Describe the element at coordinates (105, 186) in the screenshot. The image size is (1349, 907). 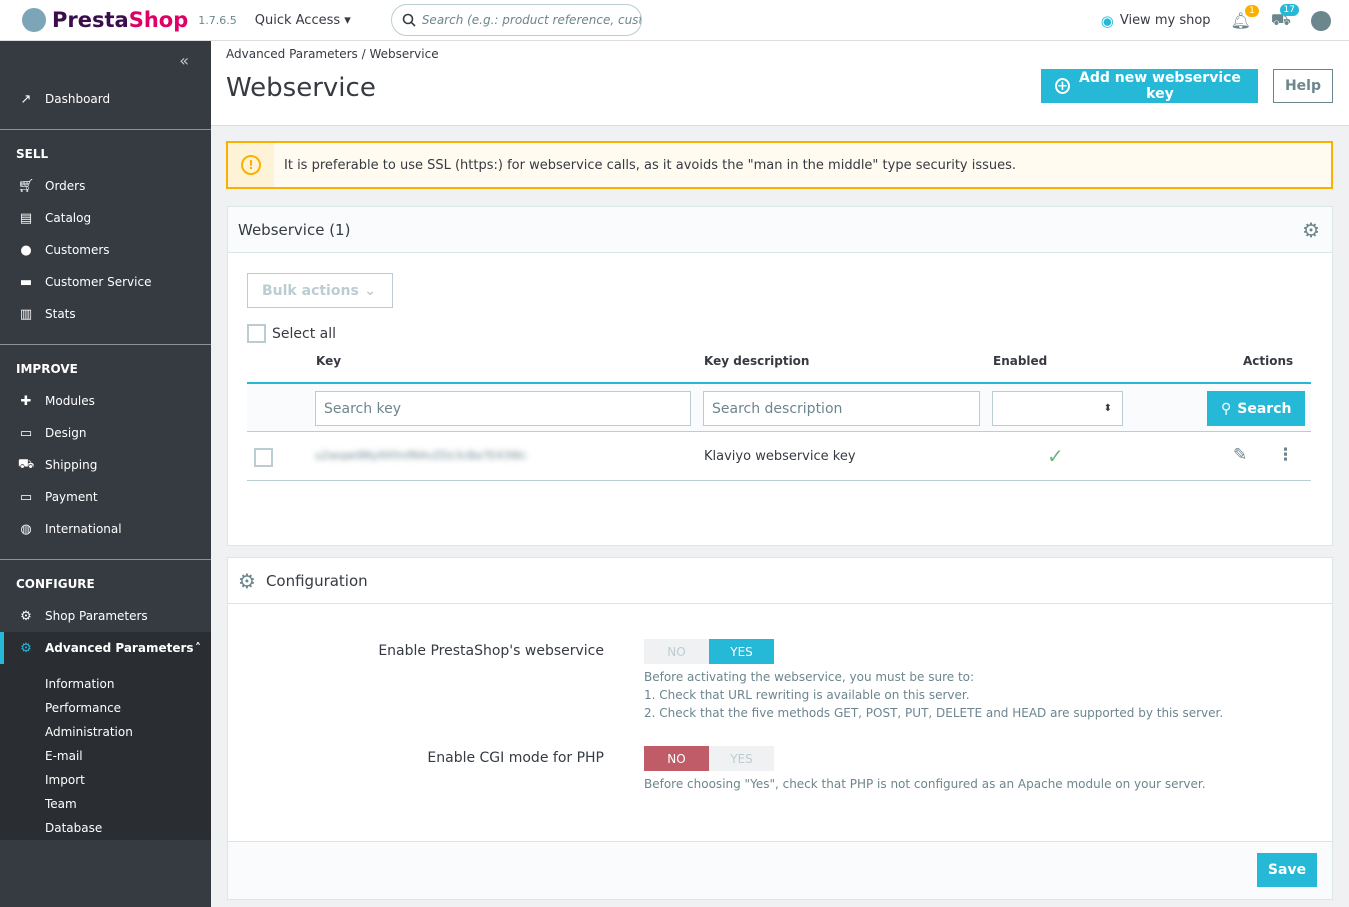
I see `sidebar-item-orders: 🛒︎ Orders` at that location.